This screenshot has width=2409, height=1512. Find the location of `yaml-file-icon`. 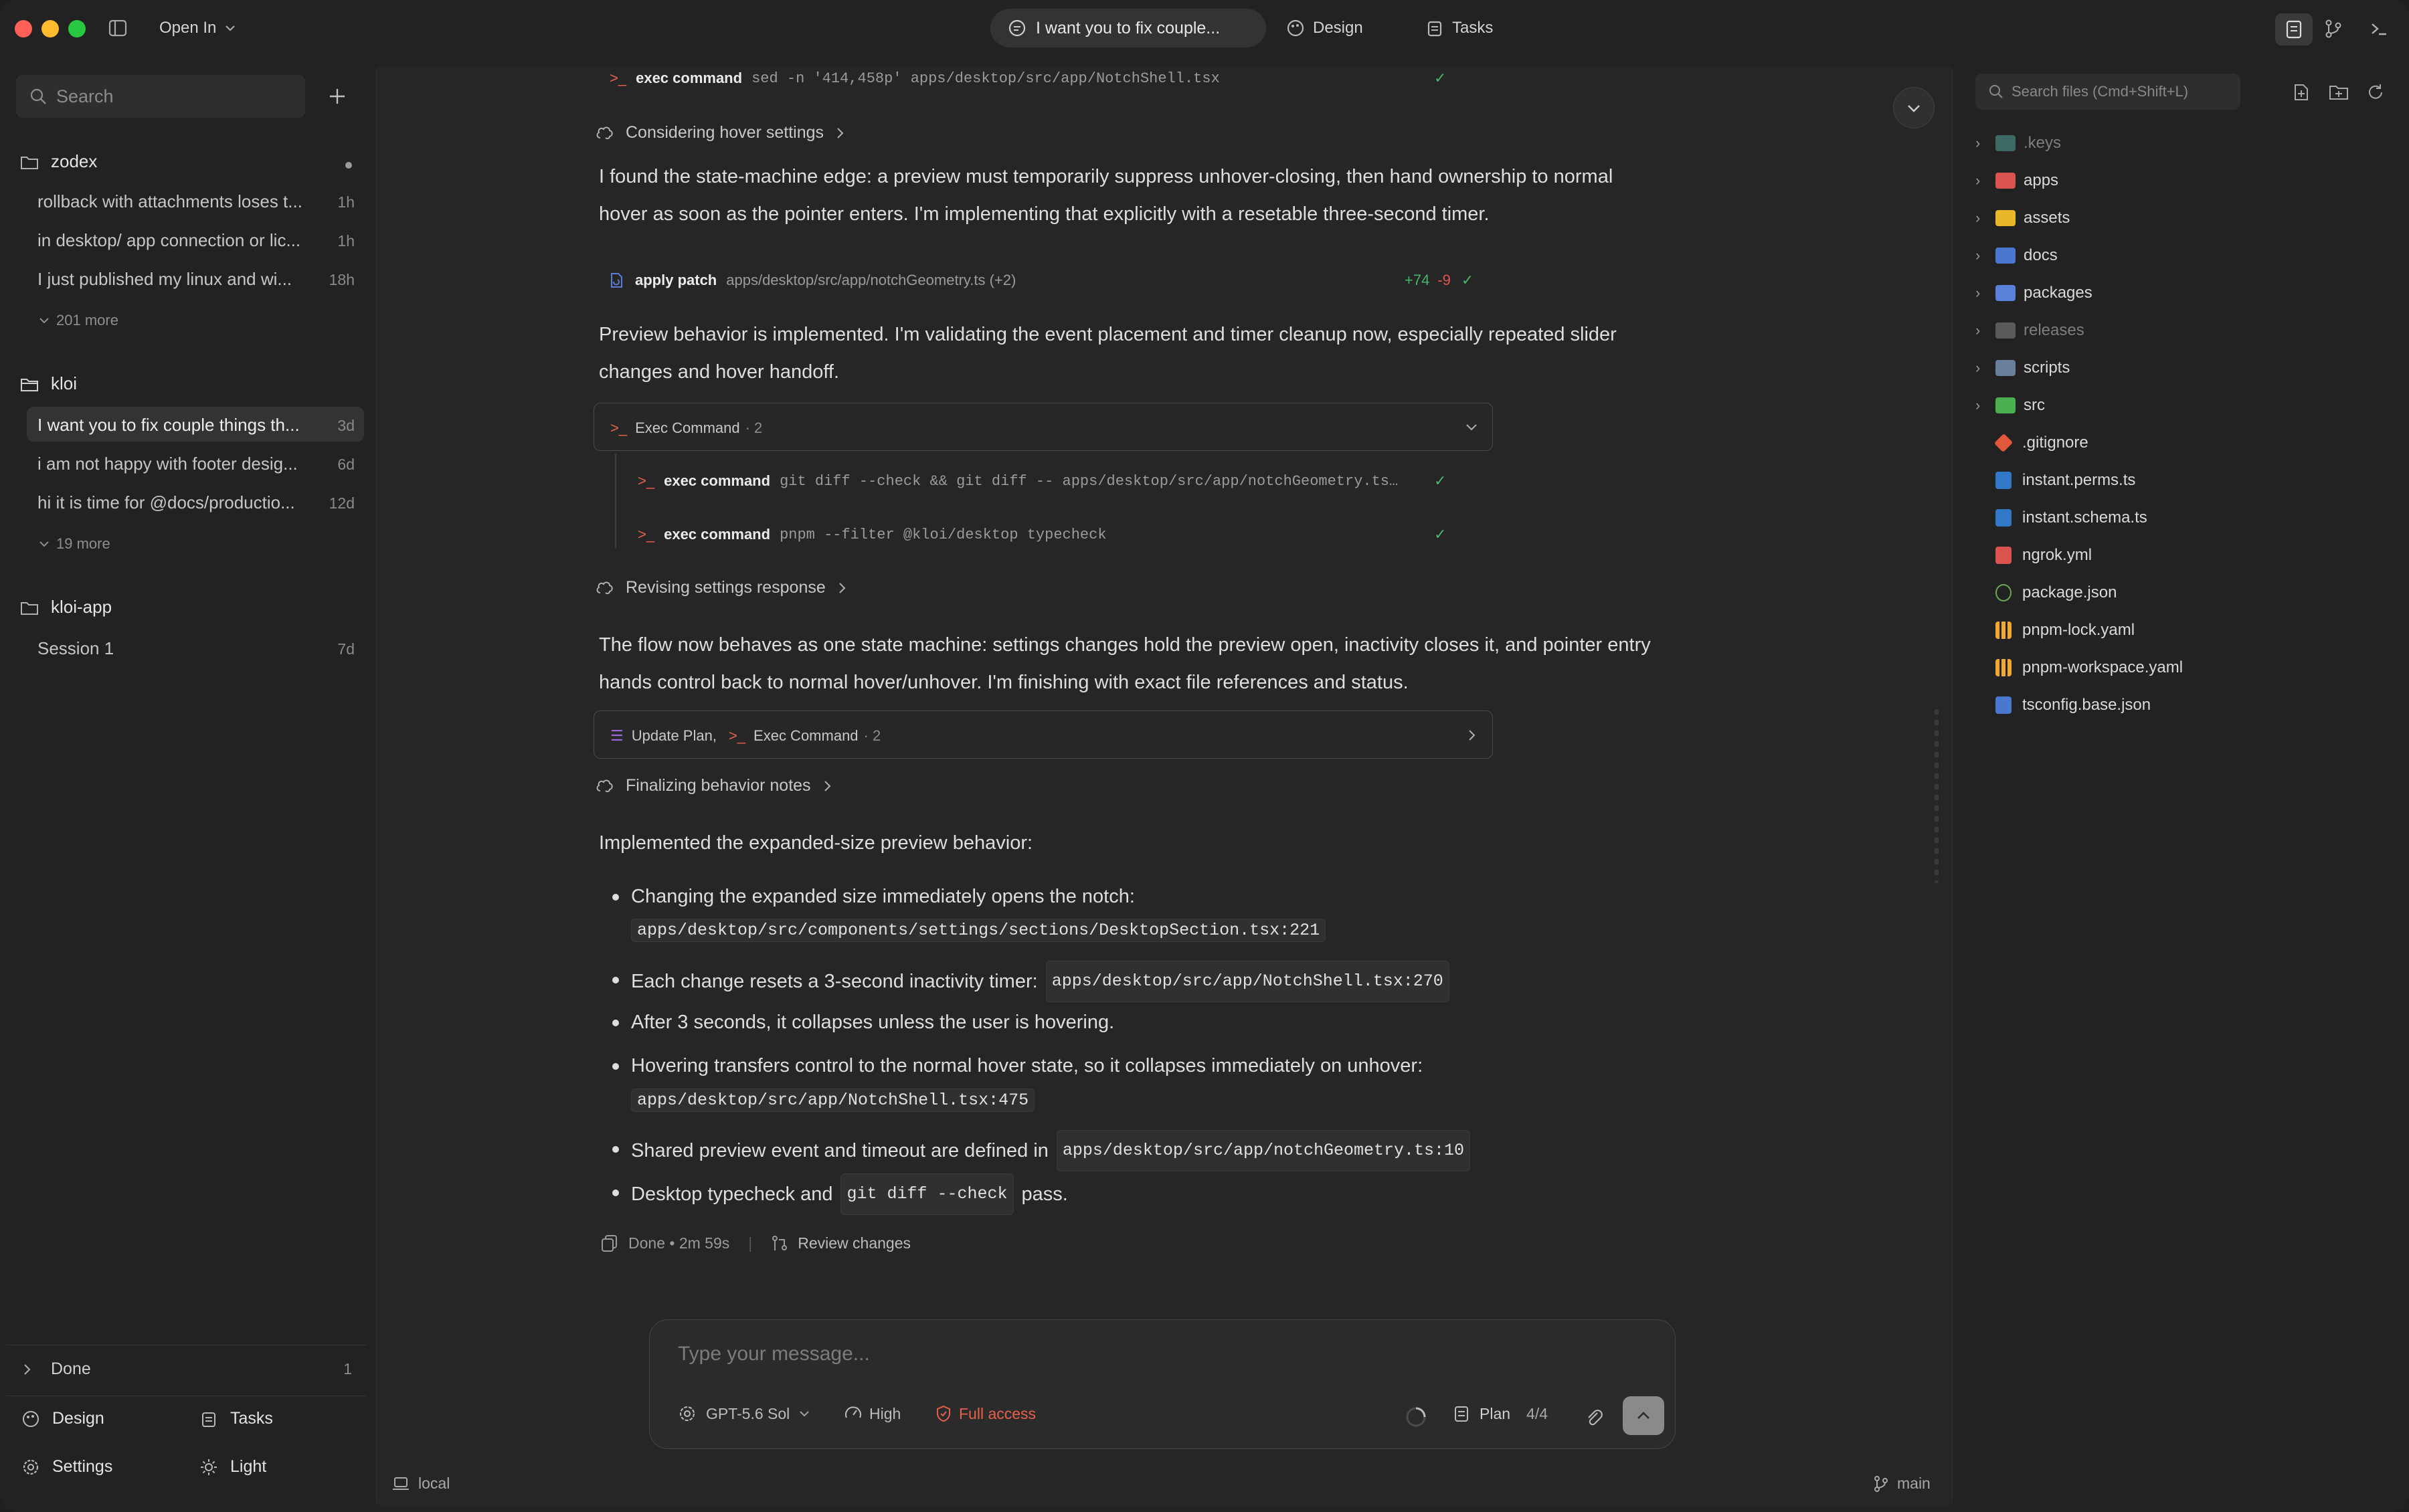

yaml-file-icon is located at coordinates (2003, 555).